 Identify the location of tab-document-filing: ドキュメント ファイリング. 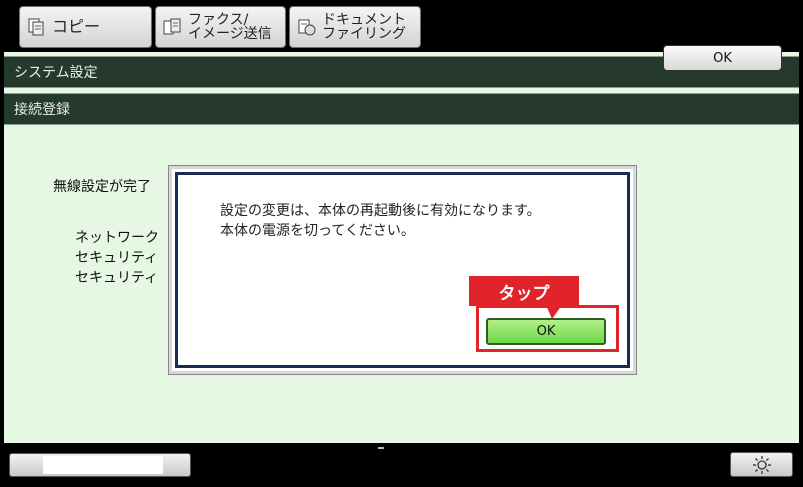
(355, 27).